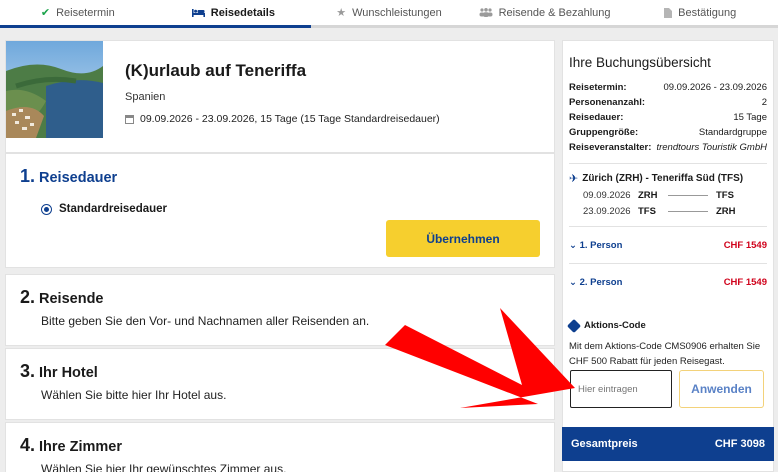 The height and width of the screenshot is (472, 778). What do you see at coordinates (45, 13) in the screenshot?
I see `checkmark-icon: ✔` at bounding box center [45, 13].